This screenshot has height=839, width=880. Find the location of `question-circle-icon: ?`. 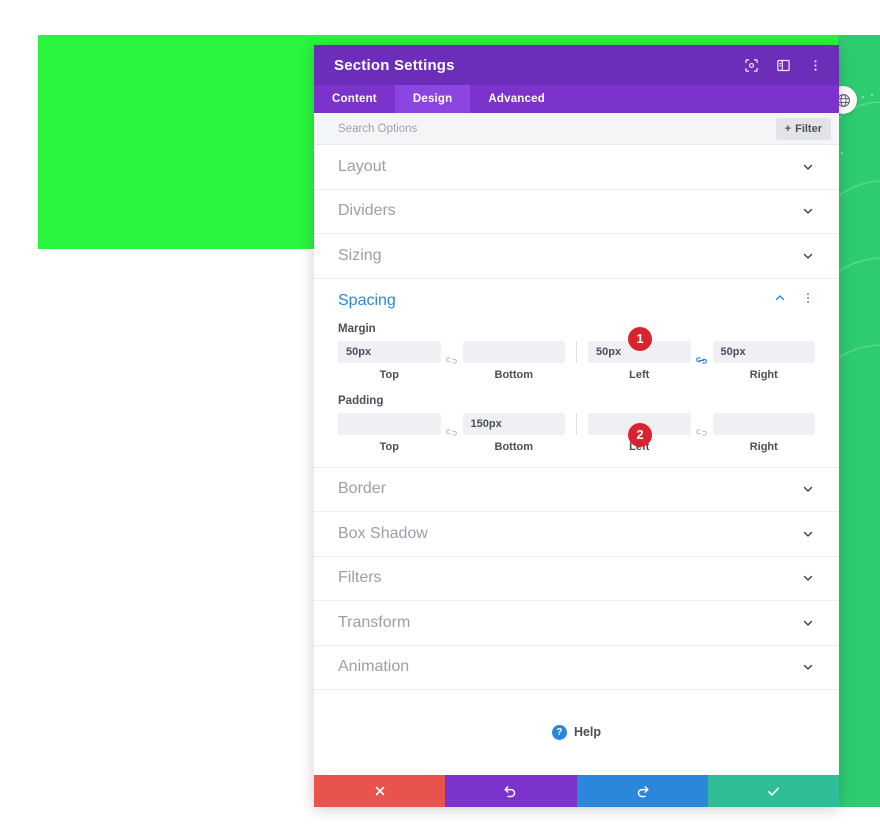

question-circle-icon: ? is located at coordinates (559, 732).